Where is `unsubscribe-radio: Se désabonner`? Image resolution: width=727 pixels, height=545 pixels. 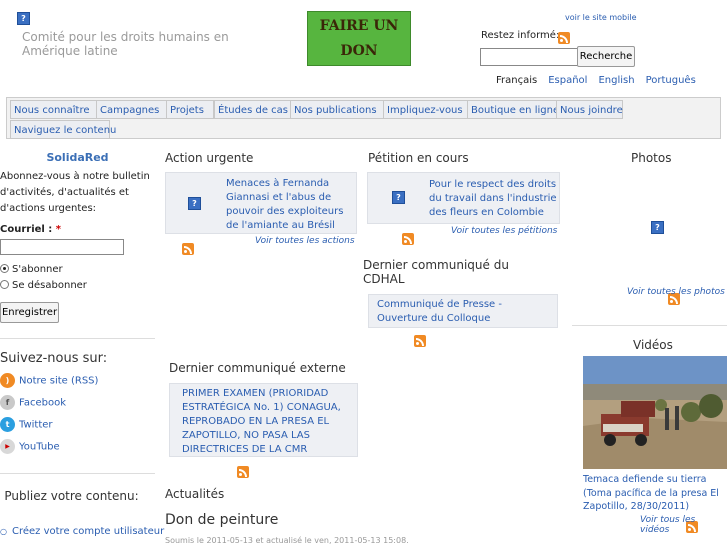 unsubscribe-radio: Se désabonner is located at coordinates (43, 285).